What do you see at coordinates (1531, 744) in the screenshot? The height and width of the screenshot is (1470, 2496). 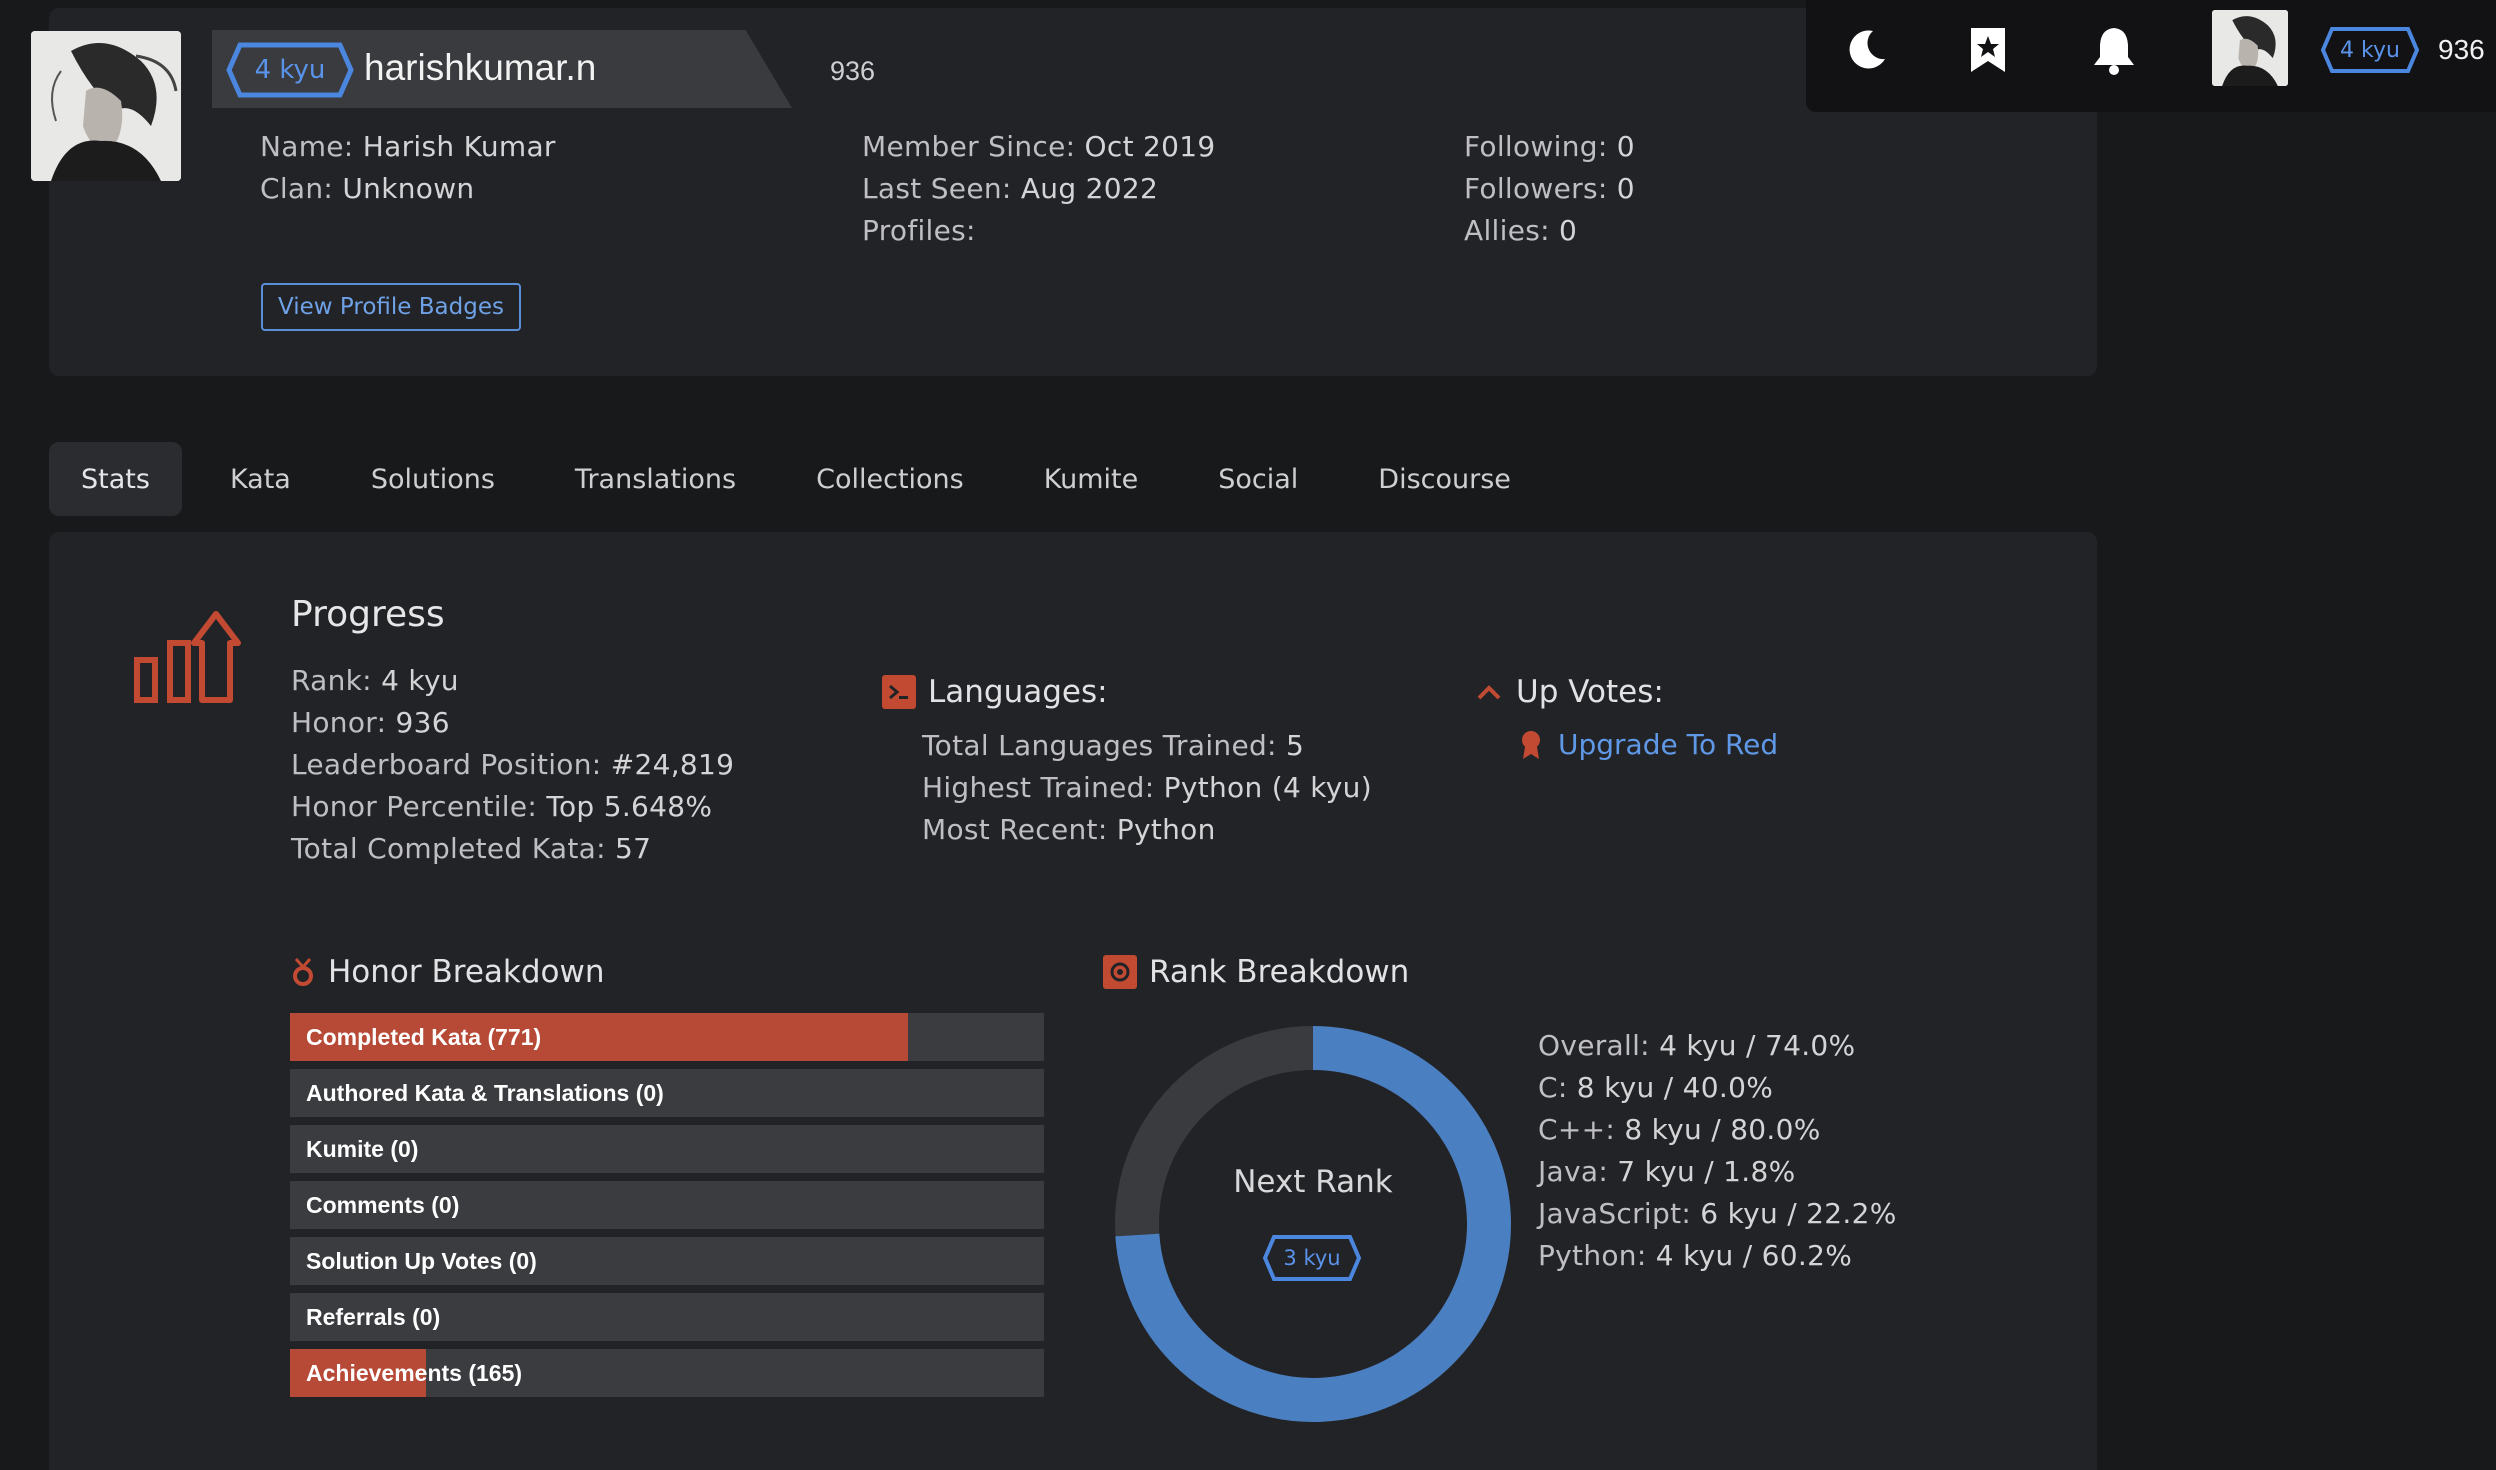 I see `award-ribbon-icon` at bounding box center [1531, 744].